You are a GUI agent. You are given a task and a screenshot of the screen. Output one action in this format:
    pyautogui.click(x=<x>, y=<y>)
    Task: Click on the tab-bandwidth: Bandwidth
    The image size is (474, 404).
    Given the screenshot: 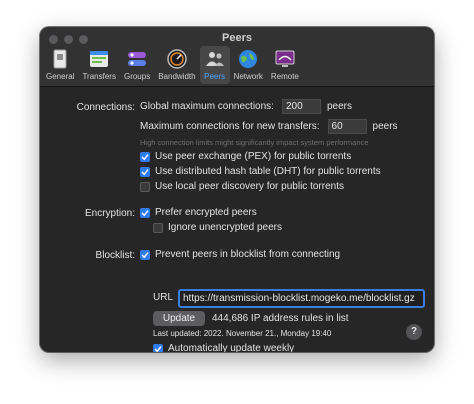 What is the action you would take?
    pyautogui.click(x=176, y=65)
    